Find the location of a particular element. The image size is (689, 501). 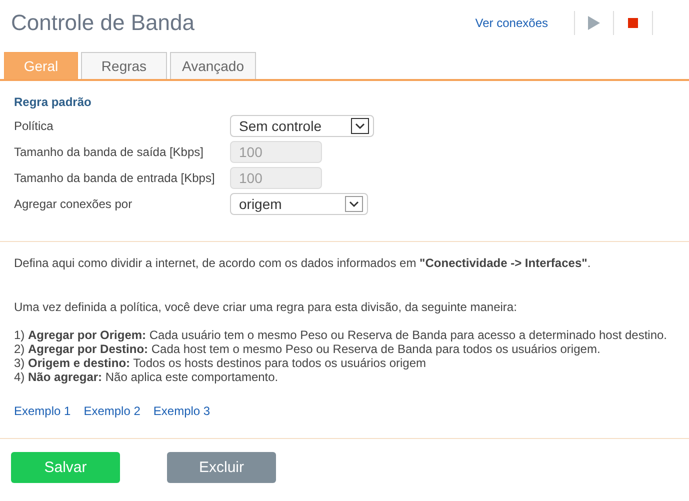

select-field: Sem controle is located at coordinates (302, 126).